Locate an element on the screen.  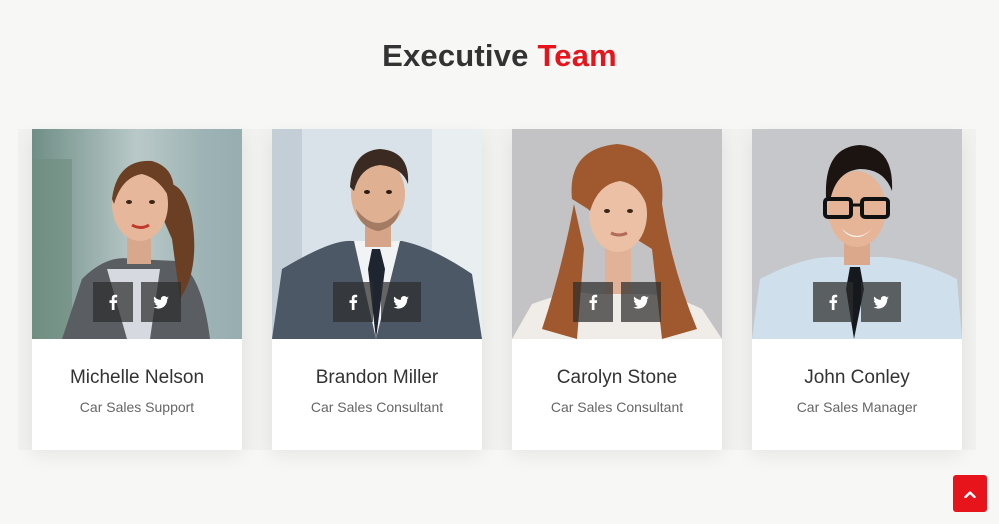
chevron-up-icon is located at coordinates (970, 494).